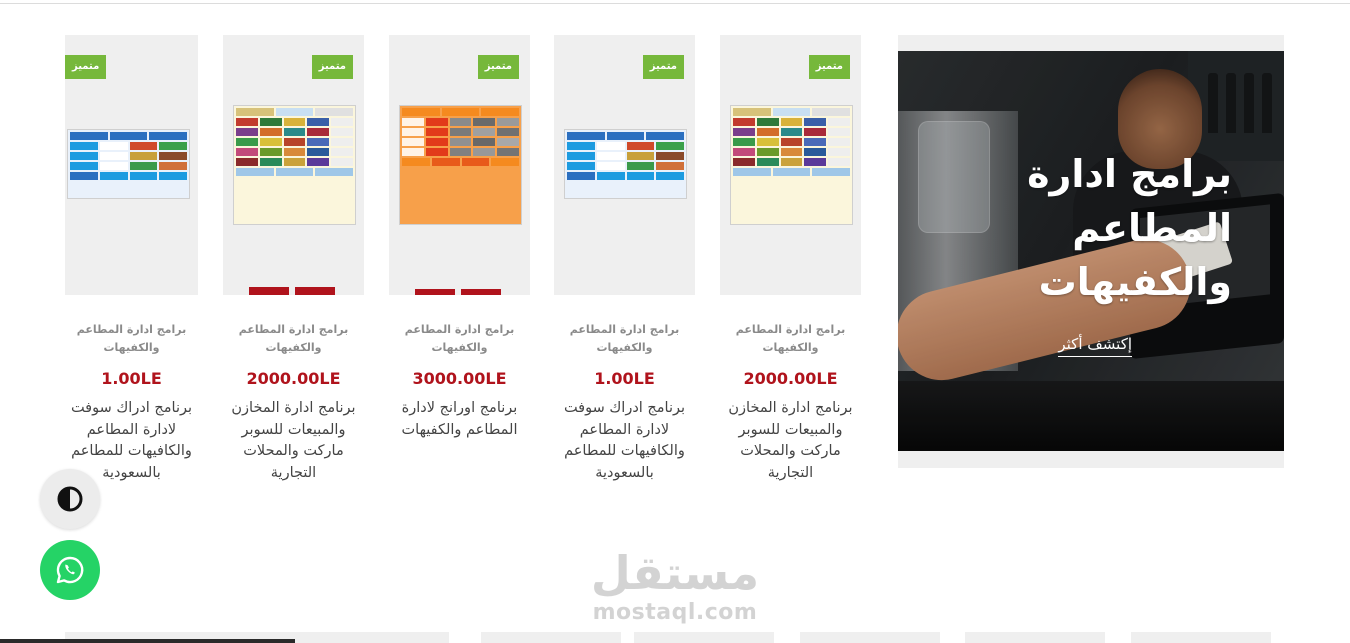  I want to click on contrast-toggle-button, so click(70, 499).